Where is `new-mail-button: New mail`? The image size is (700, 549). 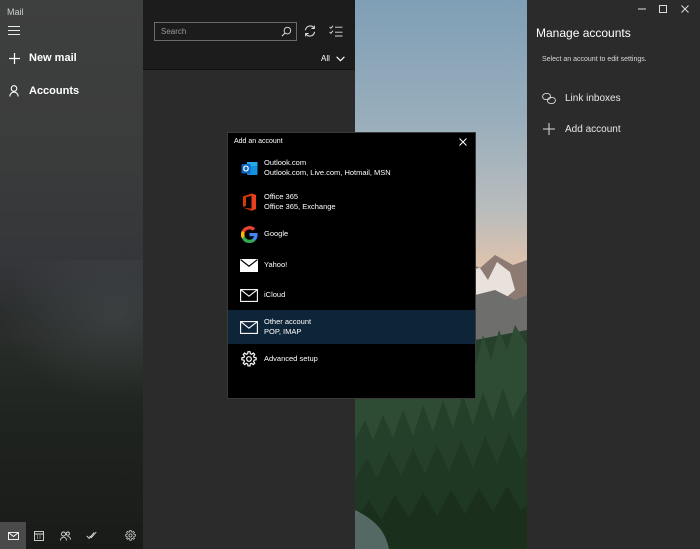
new-mail-button: New mail is located at coordinates (42, 58).